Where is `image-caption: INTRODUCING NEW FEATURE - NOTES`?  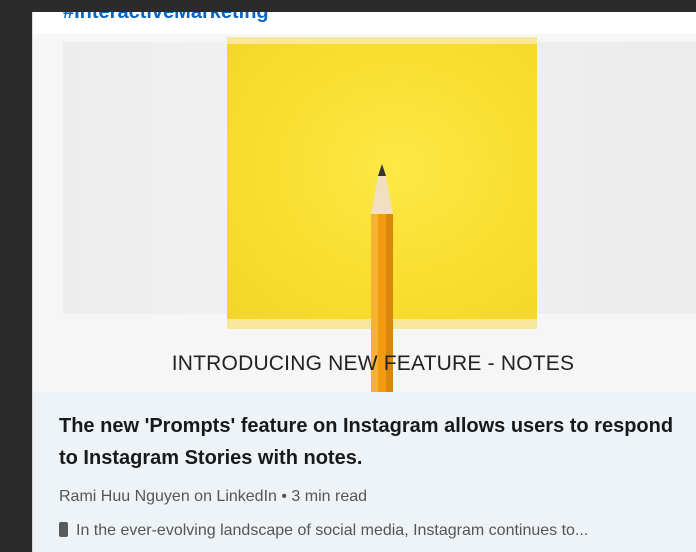 image-caption: INTRODUCING NEW FEATURE - NOTES is located at coordinates (373, 363).